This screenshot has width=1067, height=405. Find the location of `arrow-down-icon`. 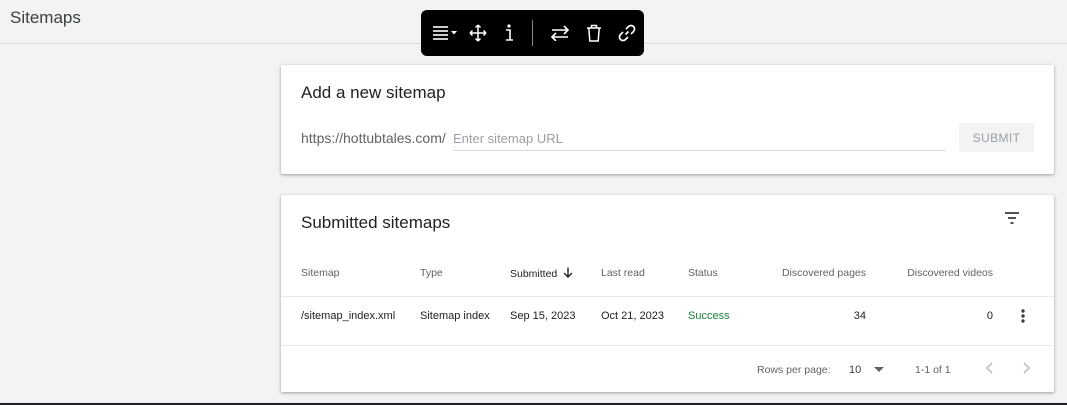

arrow-down-icon is located at coordinates (568, 274).